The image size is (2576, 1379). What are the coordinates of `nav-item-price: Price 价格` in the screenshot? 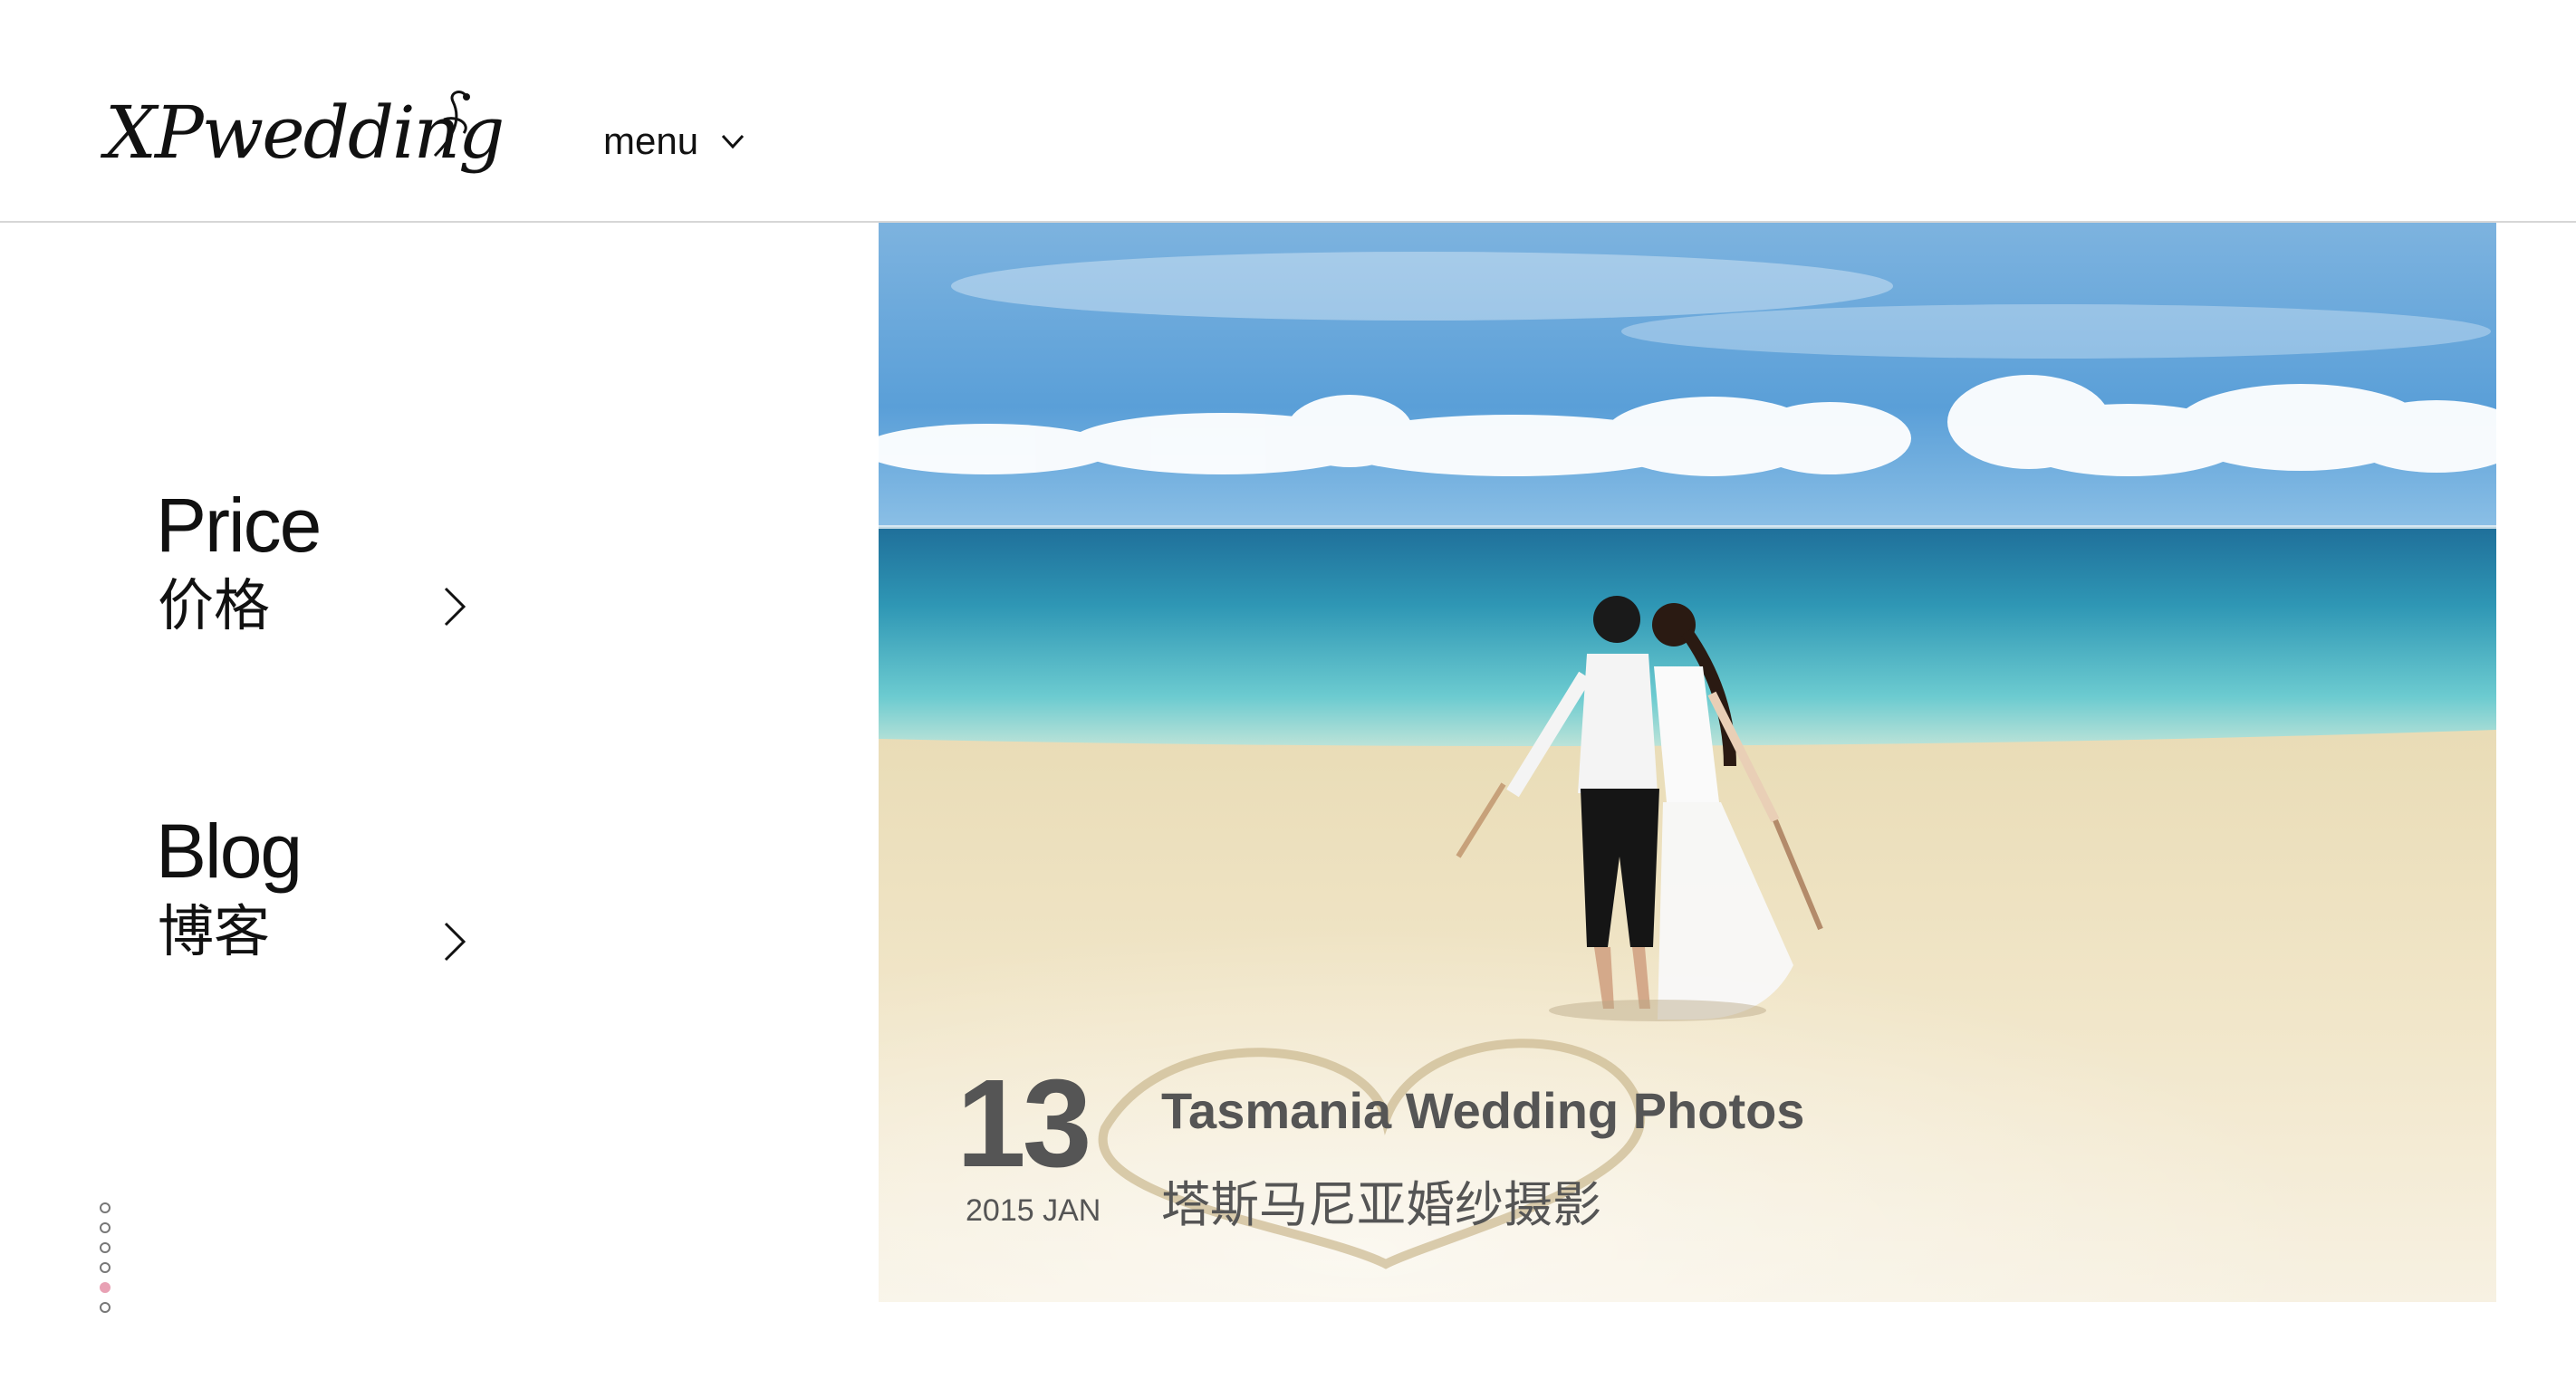 It's located at (319, 573).